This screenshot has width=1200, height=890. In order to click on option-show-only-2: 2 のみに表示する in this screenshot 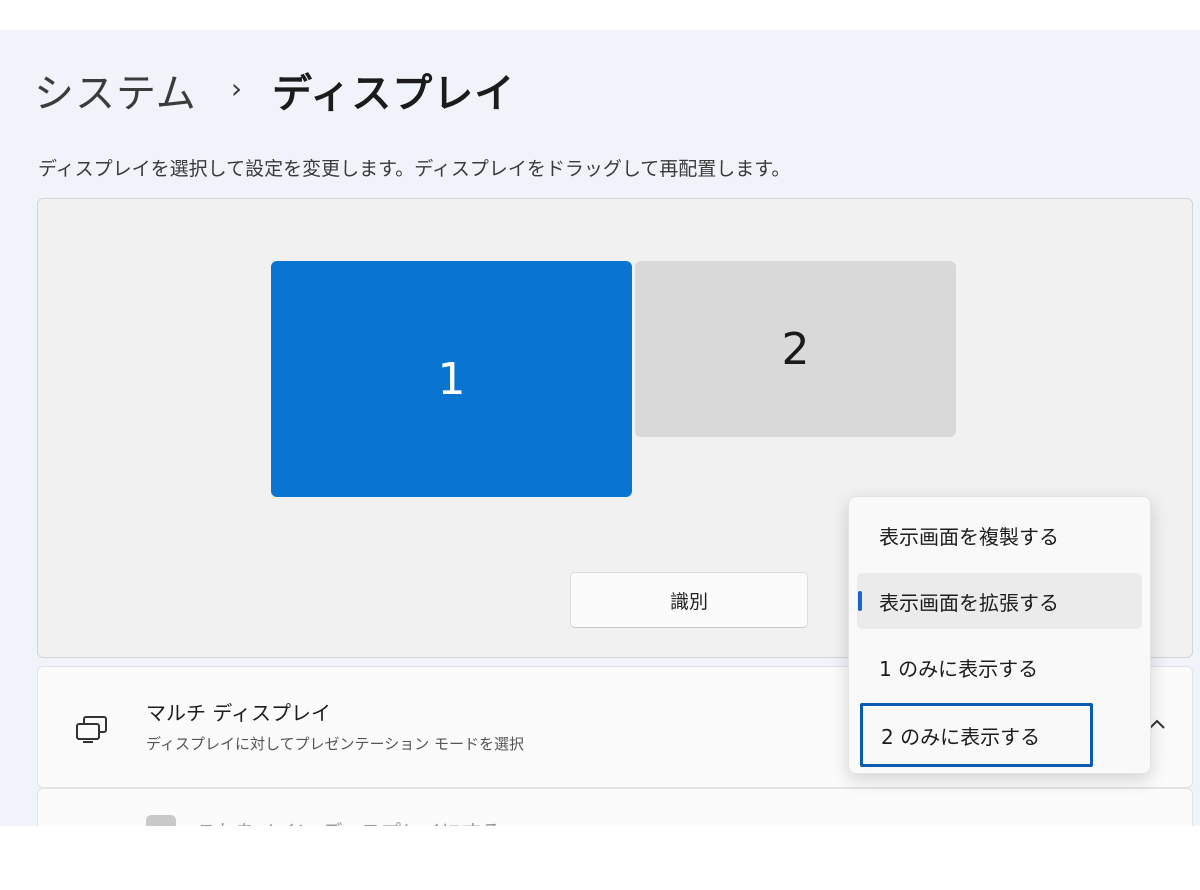, I will do `click(976, 735)`.